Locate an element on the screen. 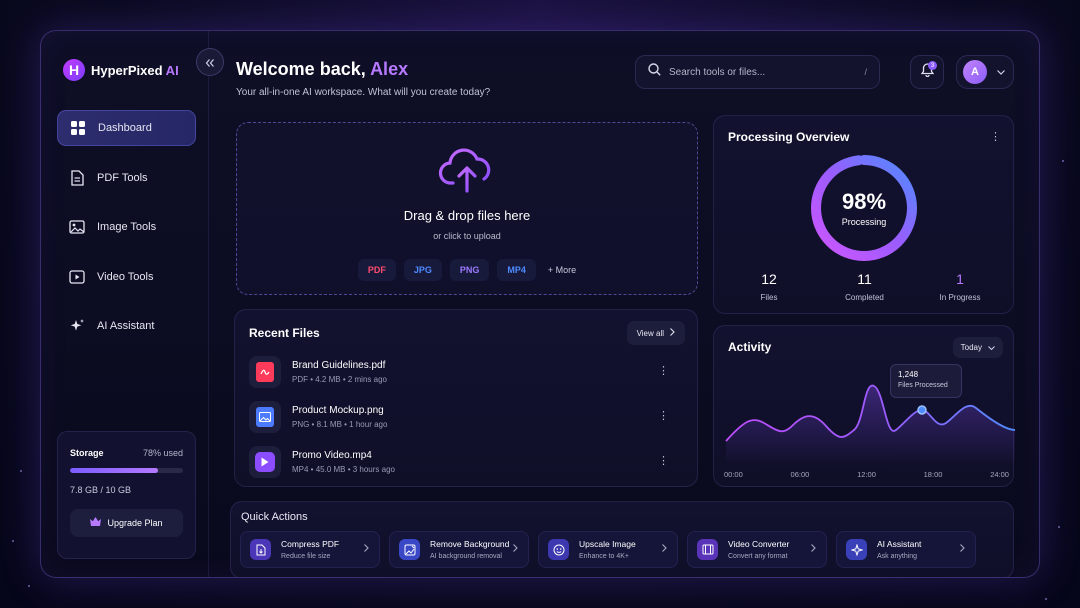 The image size is (1080, 608). dashboard-grid-icon is located at coordinates (78, 128).